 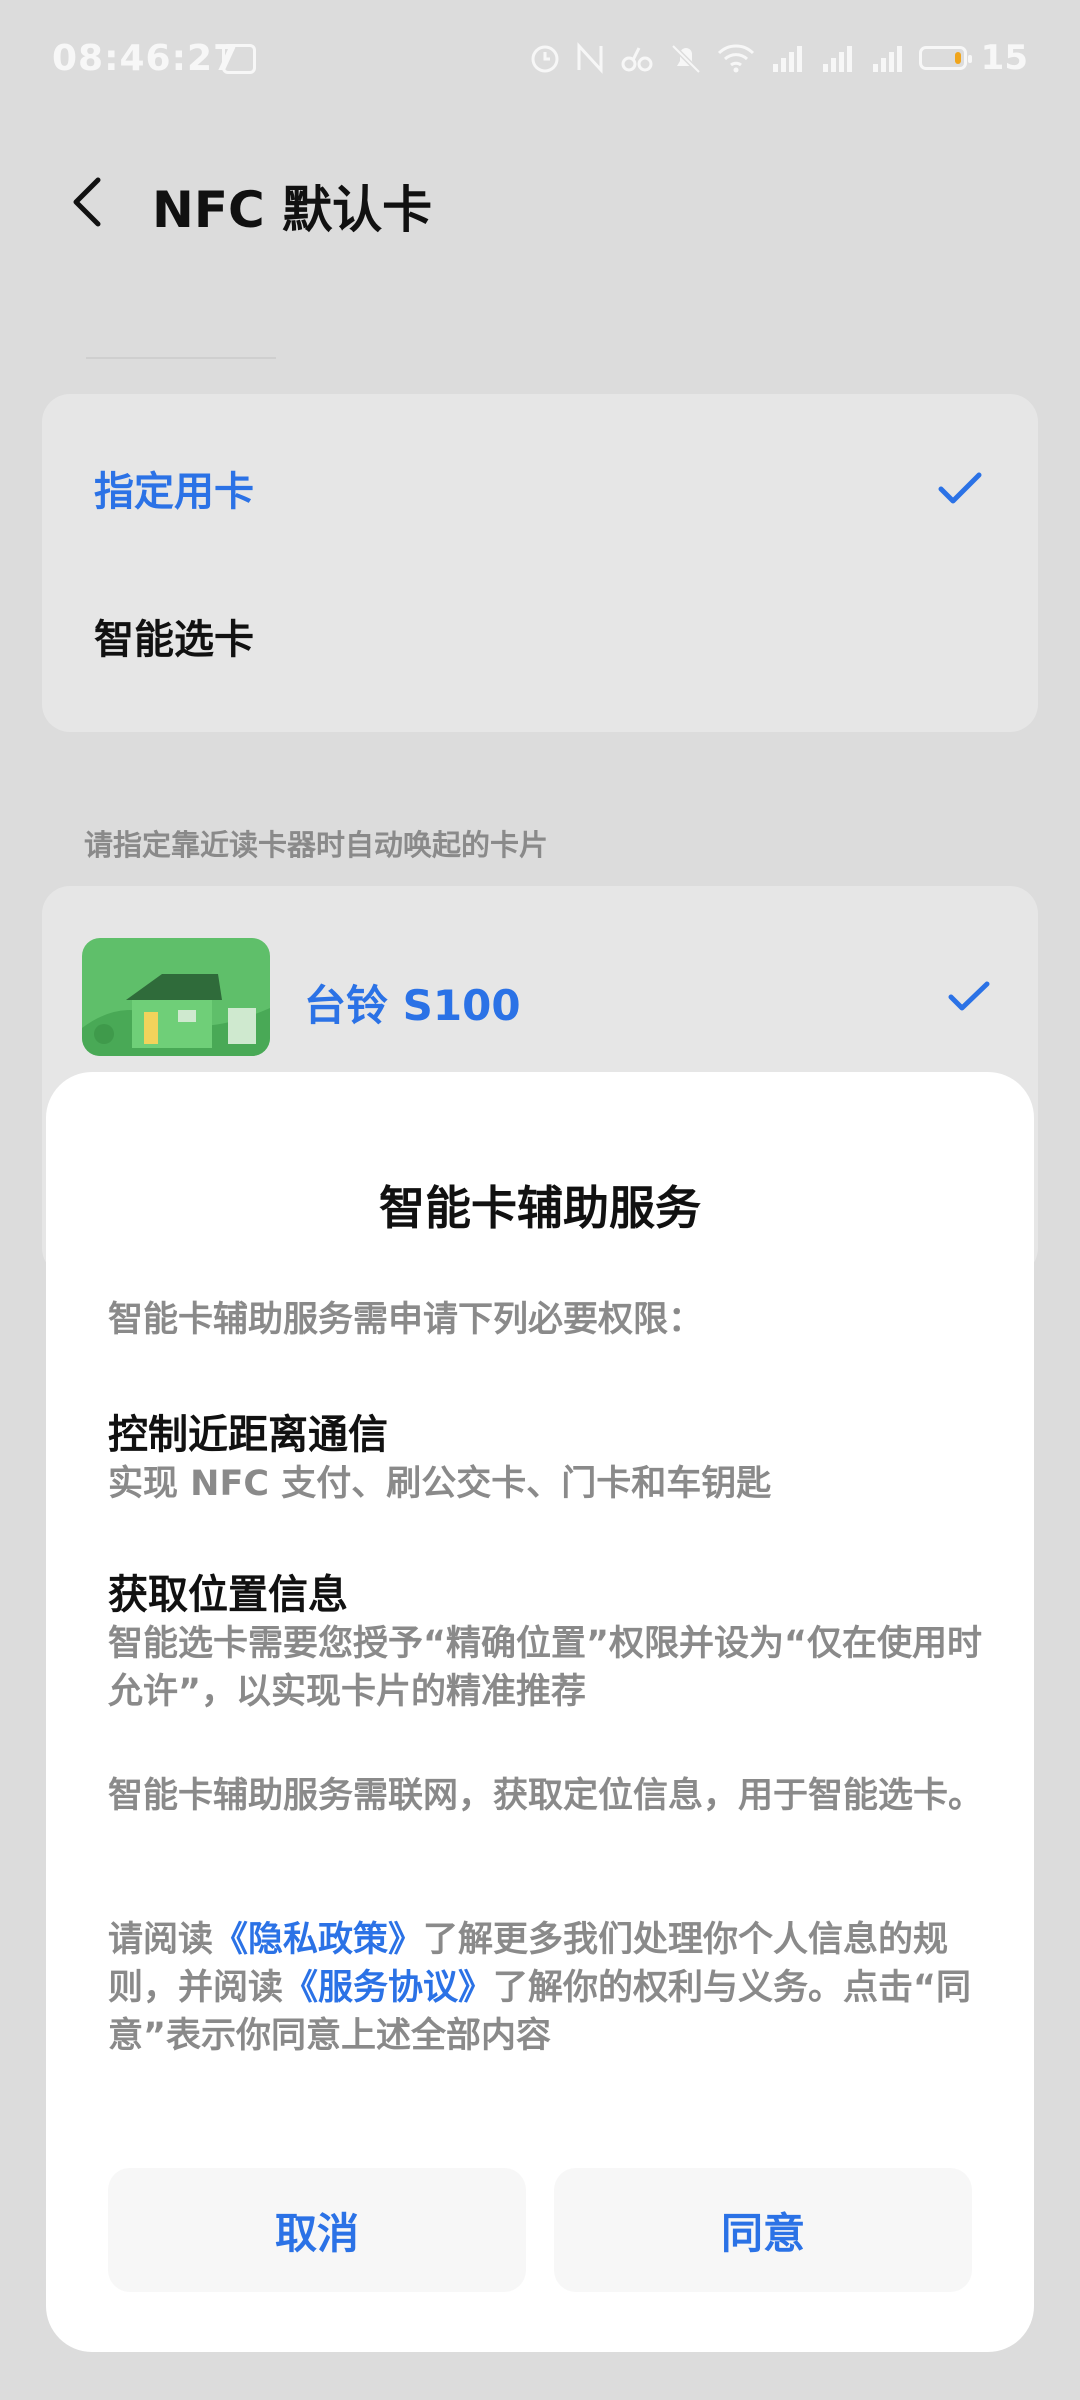 I want to click on mode-option-label: 指定用卡, so click(x=174, y=492).